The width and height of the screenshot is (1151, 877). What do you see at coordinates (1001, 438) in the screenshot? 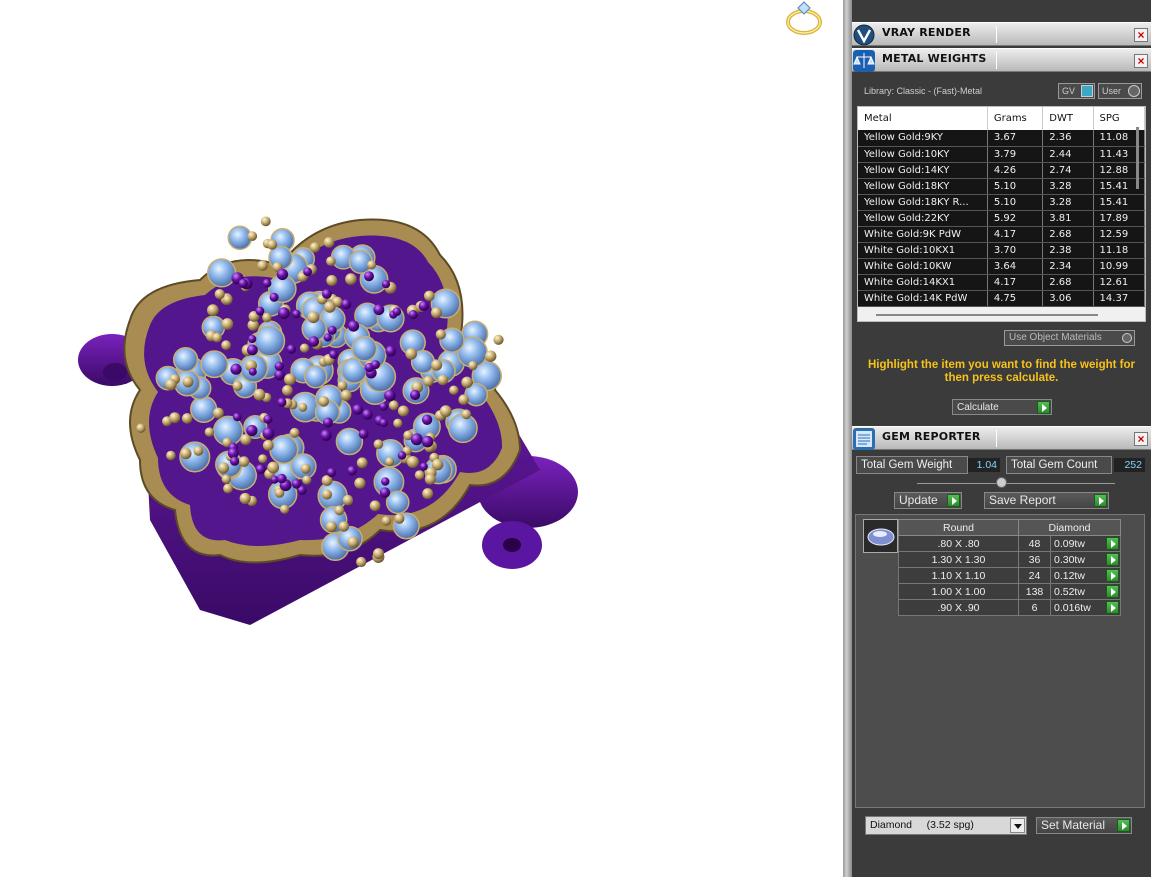
I see `gem-reporter-header: GEM REPORTER ×` at bounding box center [1001, 438].